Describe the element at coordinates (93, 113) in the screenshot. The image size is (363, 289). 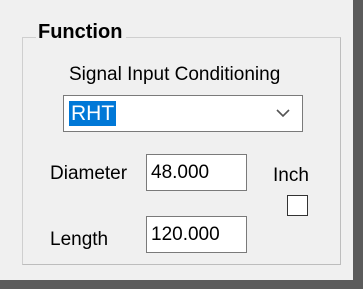
I see `selected-option: RHT` at that location.